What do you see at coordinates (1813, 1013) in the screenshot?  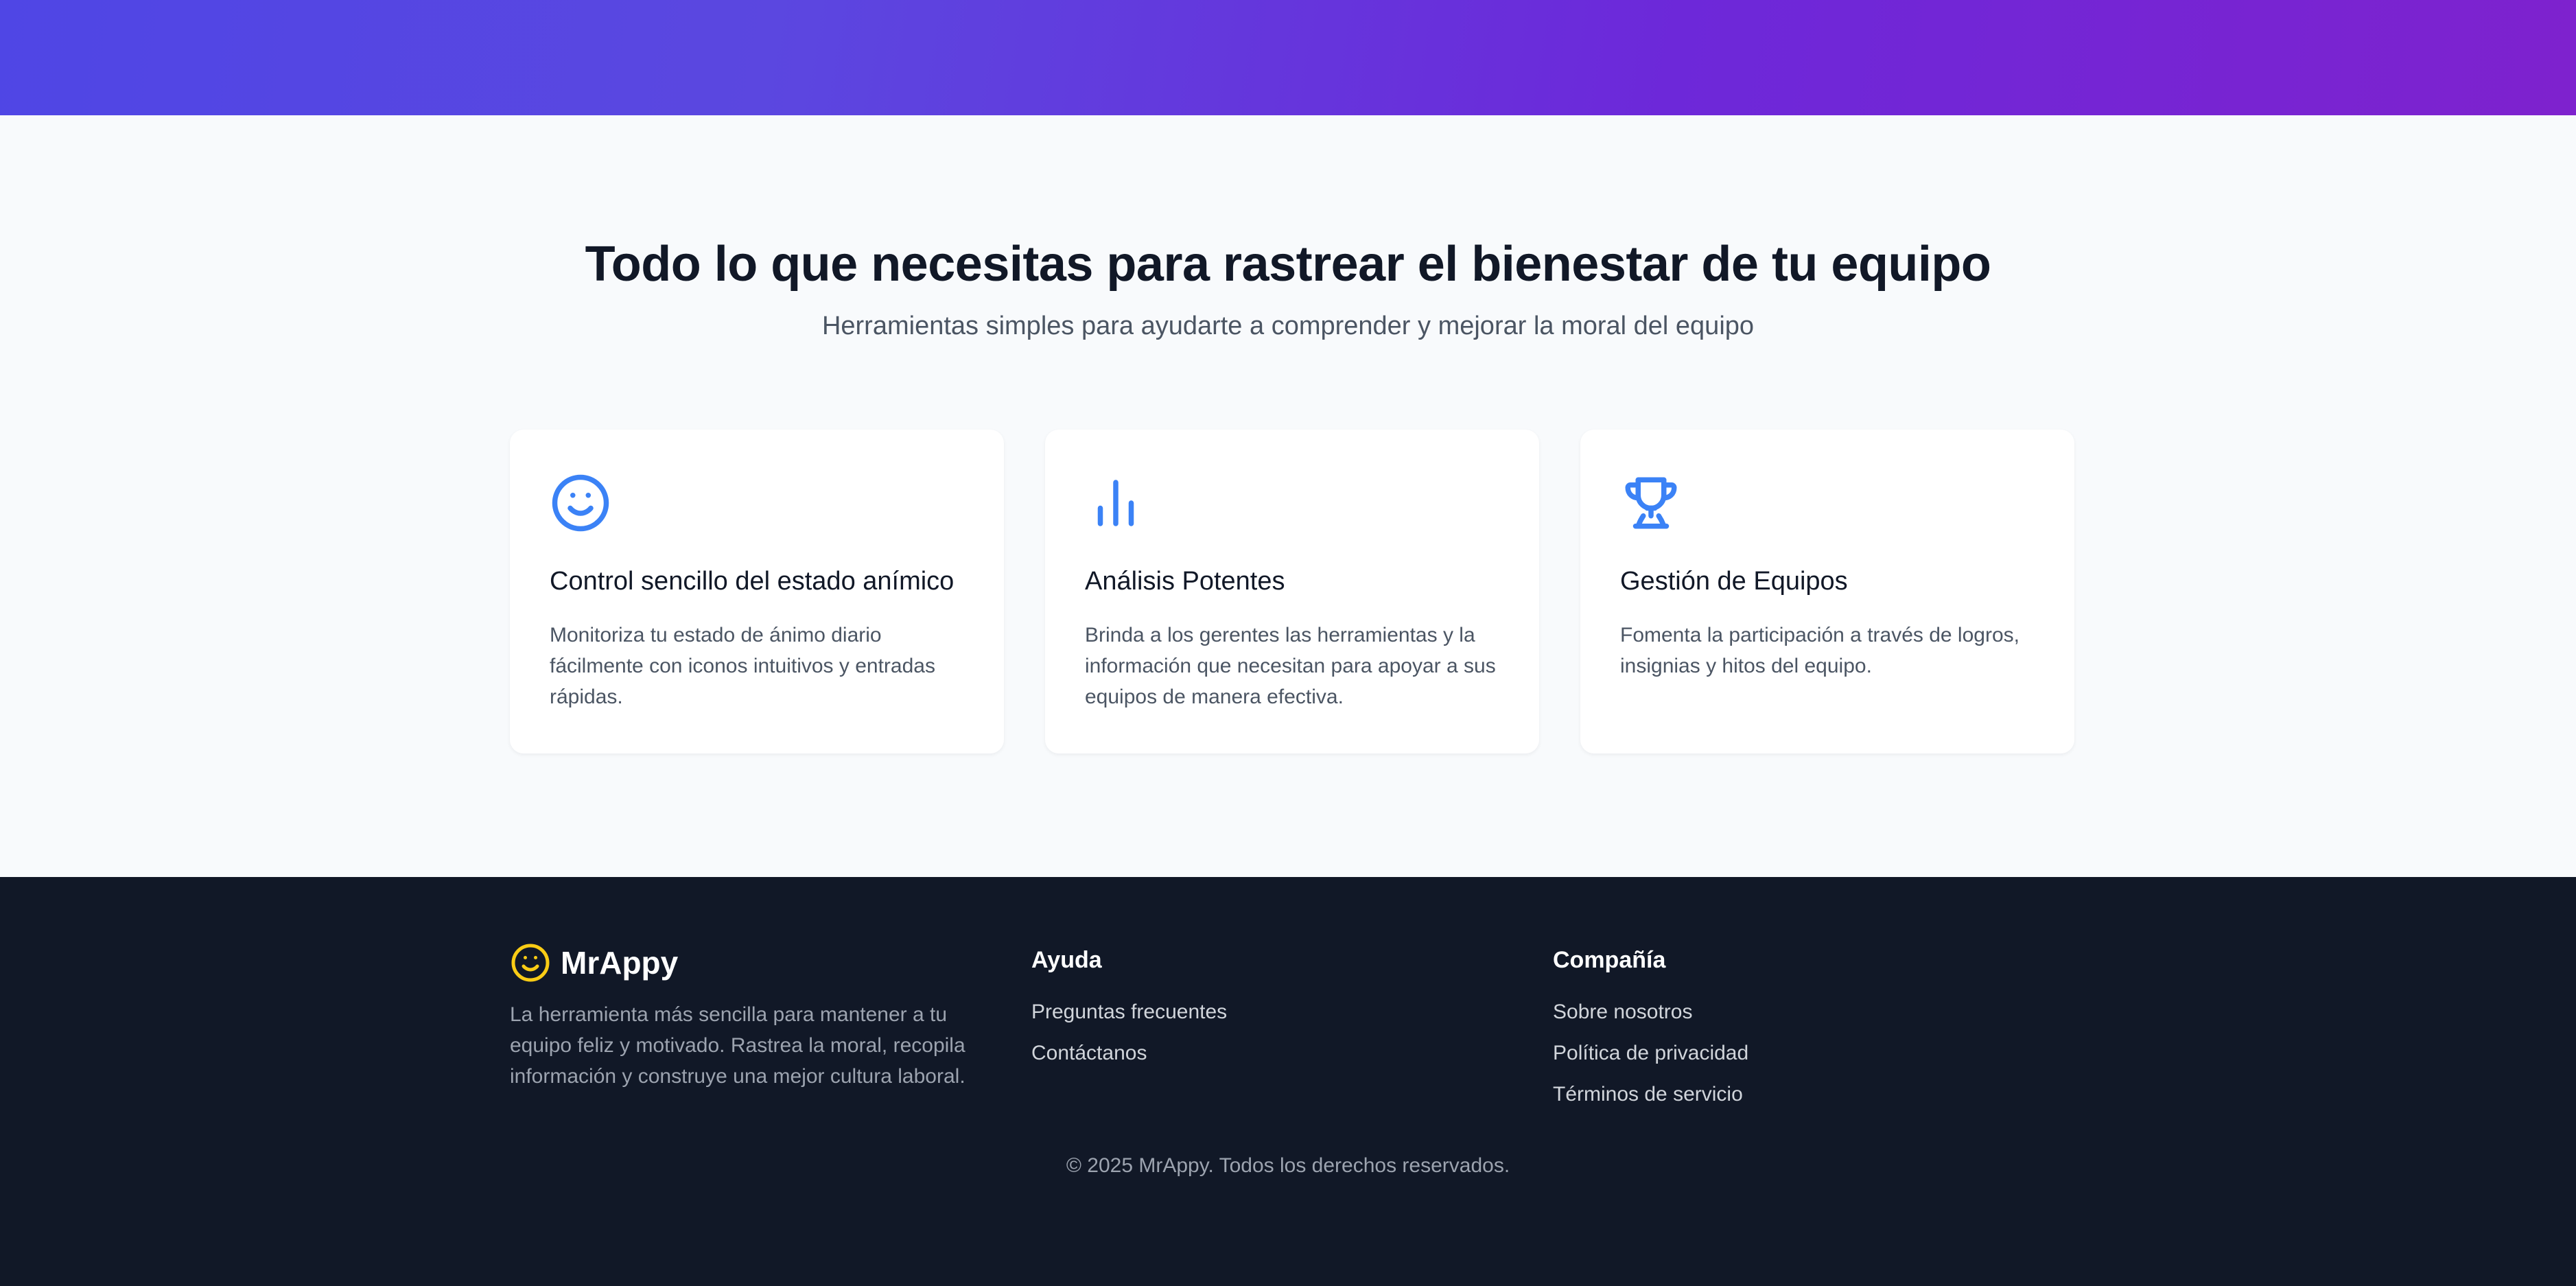 I see `footer-link-about: Sobre nosotros` at bounding box center [1813, 1013].